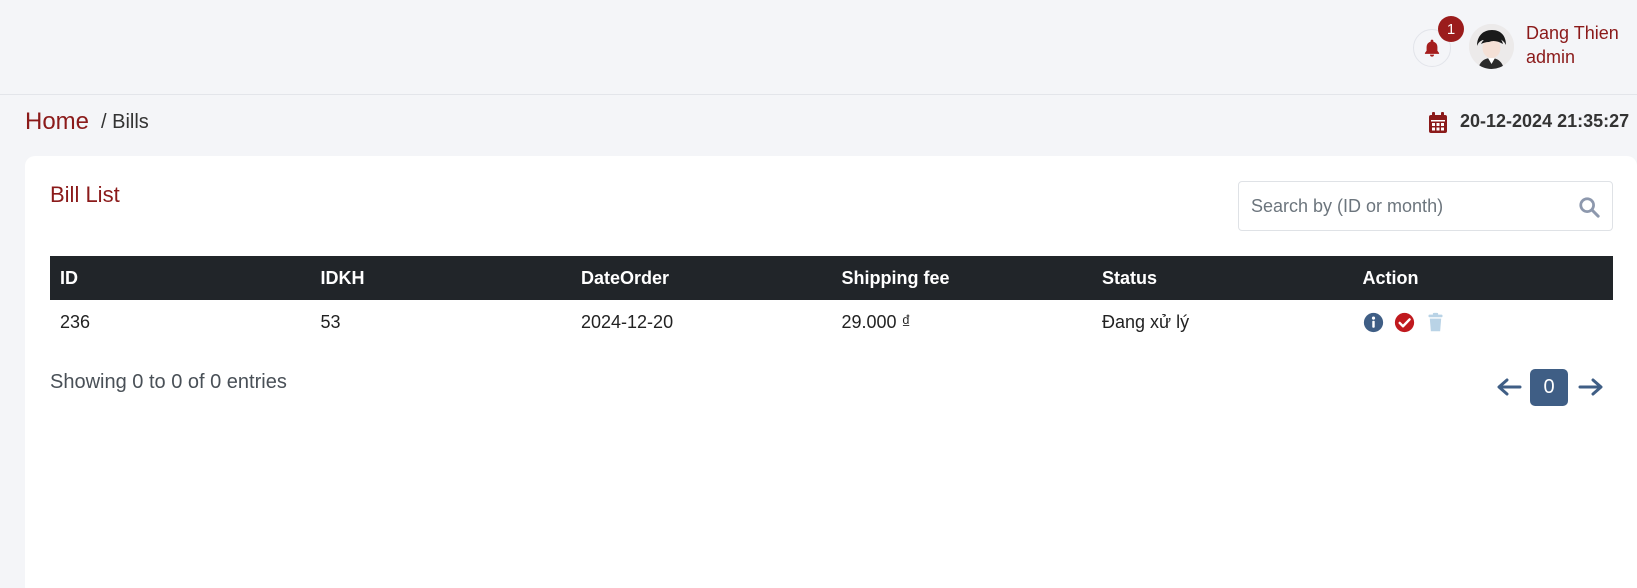  Describe the element at coordinates (1390, 277) in the screenshot. I see `header-action: Action` at that location.